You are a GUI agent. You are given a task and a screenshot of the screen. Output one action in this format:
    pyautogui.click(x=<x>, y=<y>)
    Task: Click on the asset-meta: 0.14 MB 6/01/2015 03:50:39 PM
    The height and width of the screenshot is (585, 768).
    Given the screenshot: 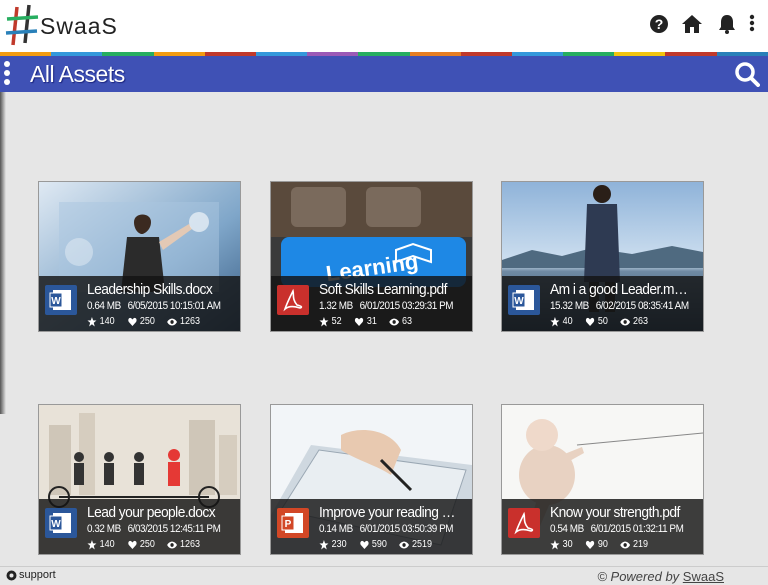 What is the action you would take?
    pyautogui.click(x=386, y=529)
    